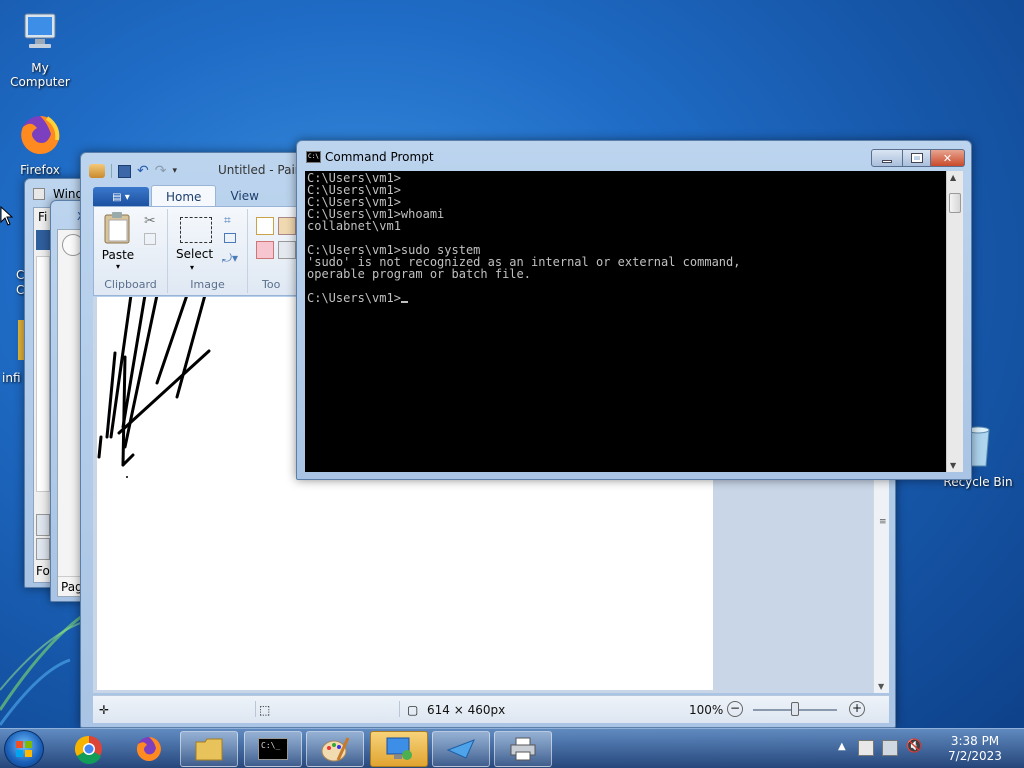 The height and width of the screenshot is (768, 1024). I want to click on clock-time: 3:38 PM, so click(975, 741).